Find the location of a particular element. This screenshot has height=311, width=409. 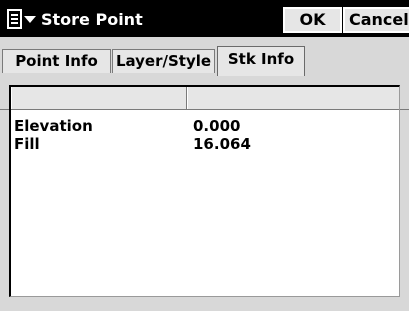

column-header-name is located at coordinates (99, 98).